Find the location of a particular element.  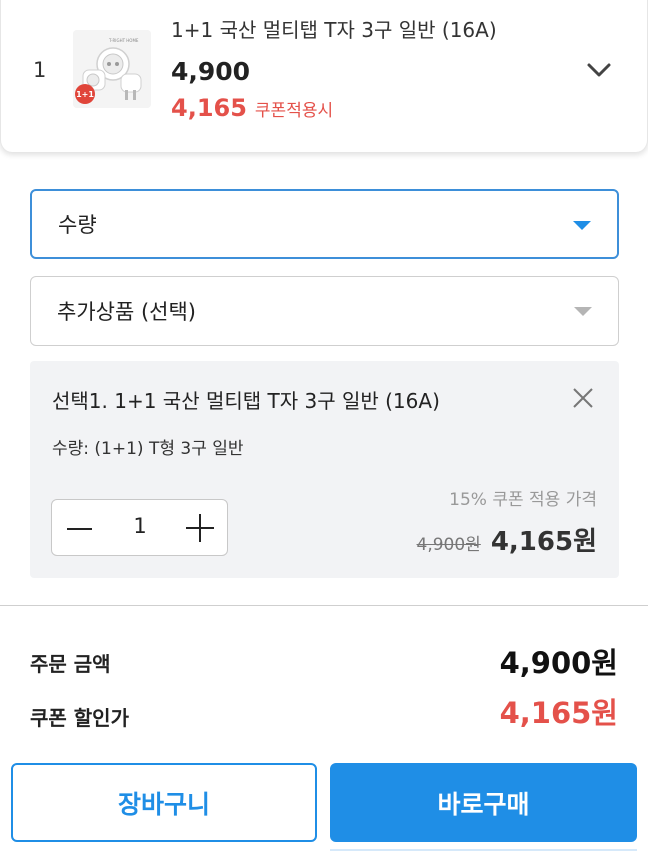

coupon-discount-label: 쿠폰 할인가 is located at coordinates (79, 718).